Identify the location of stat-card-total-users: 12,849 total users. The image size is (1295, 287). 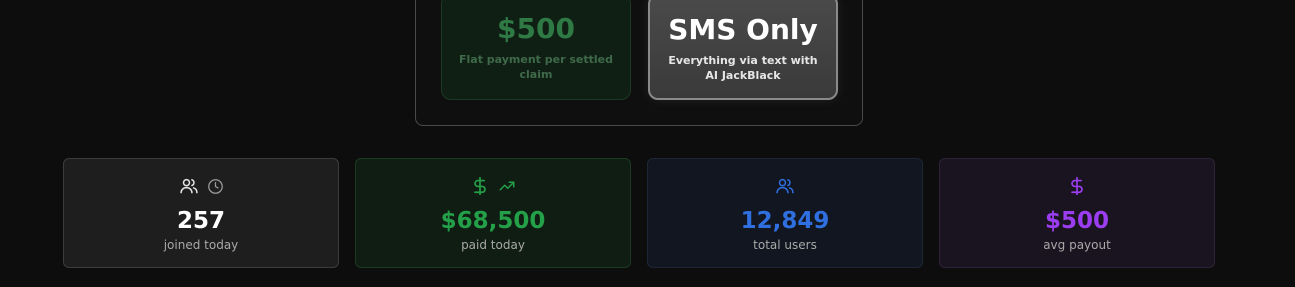
(785, 213).